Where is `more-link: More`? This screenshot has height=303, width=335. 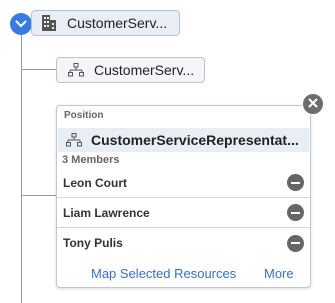
more-link: More is located at coordinates (279, 273).